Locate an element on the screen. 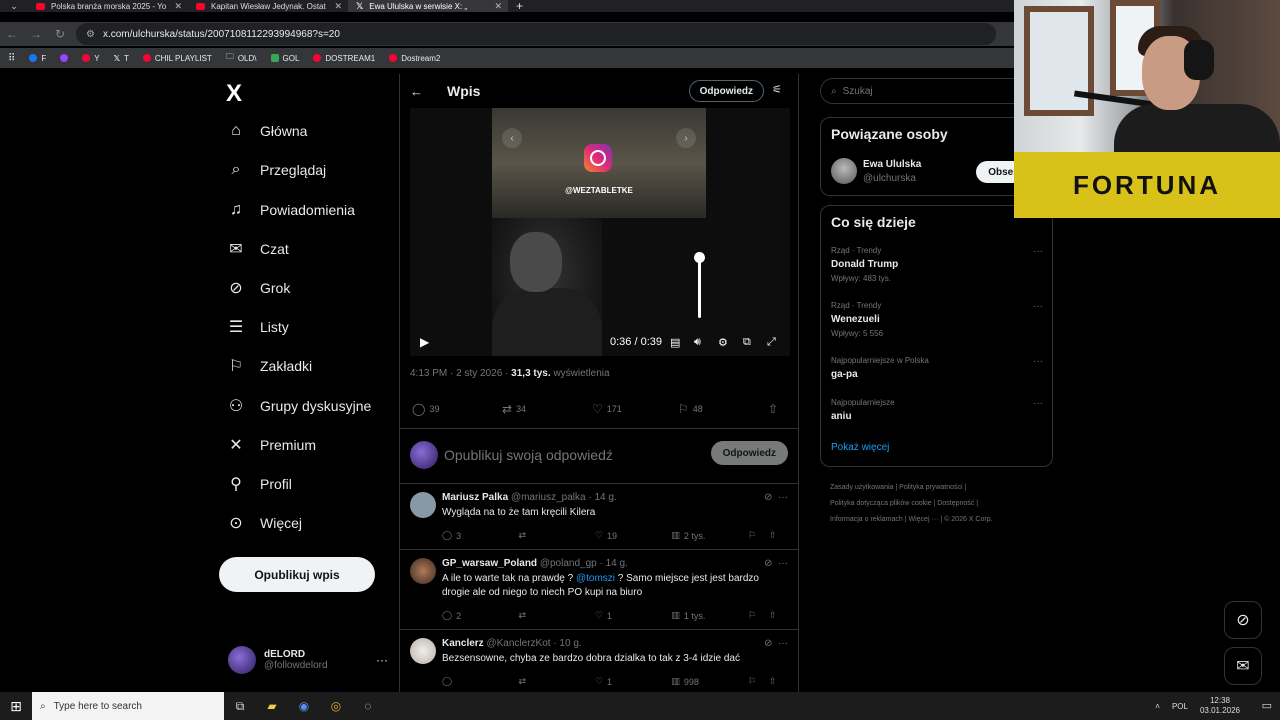 The width and height of the screenshot is (1280, 720). nav-notifications: ♫ Powiadomienia is located at coordinates (290, 210).